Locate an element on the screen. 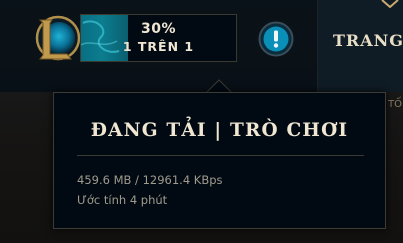 The image size is (403, 243). league-logo-icon is located at coordinates (58, 38).